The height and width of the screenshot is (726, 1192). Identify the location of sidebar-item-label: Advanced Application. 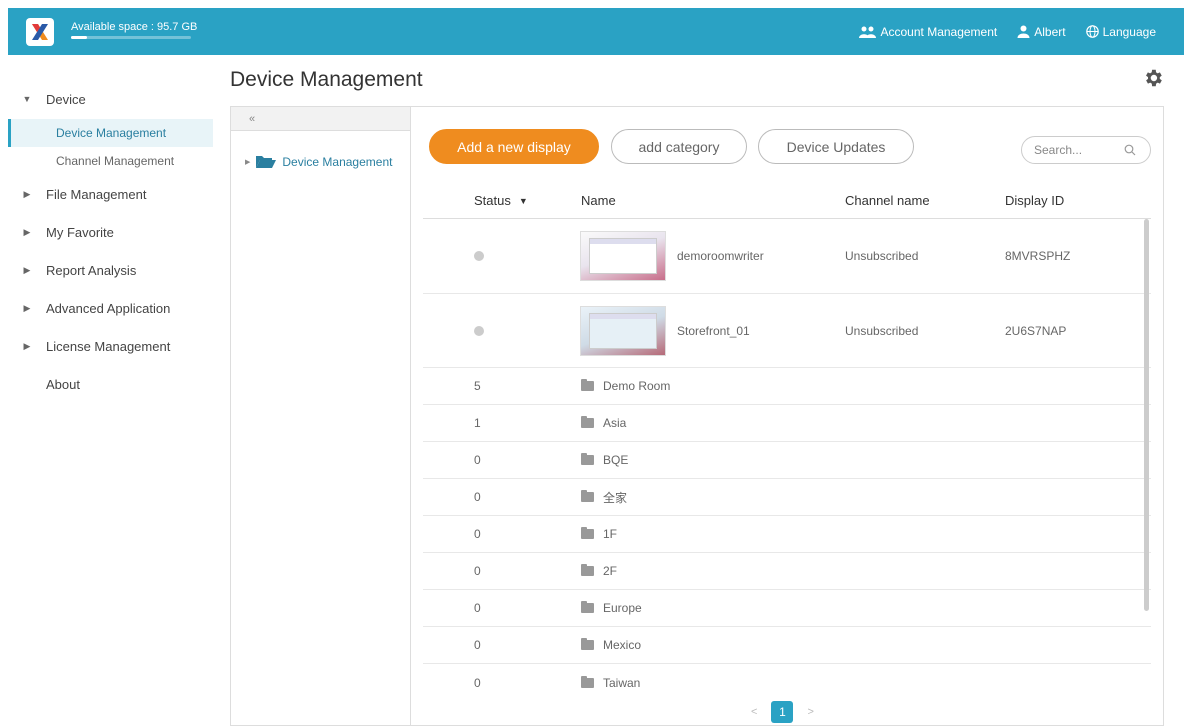
(108, 308).